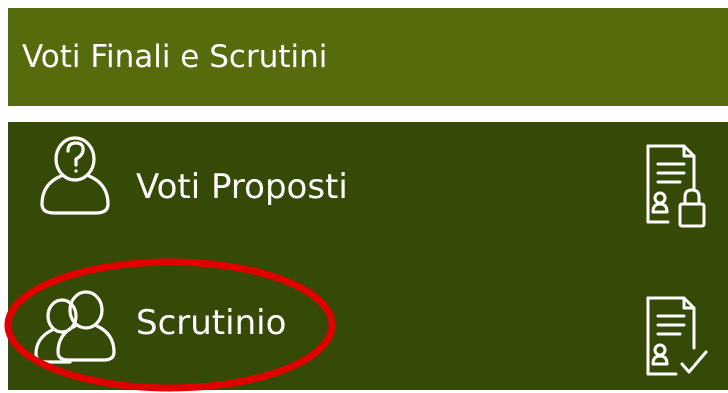 The width and height of the screenshot is (728, 393). Describe the element at coordinates (677, 340) in the screenshot. I see `document-check-icon` at that location.